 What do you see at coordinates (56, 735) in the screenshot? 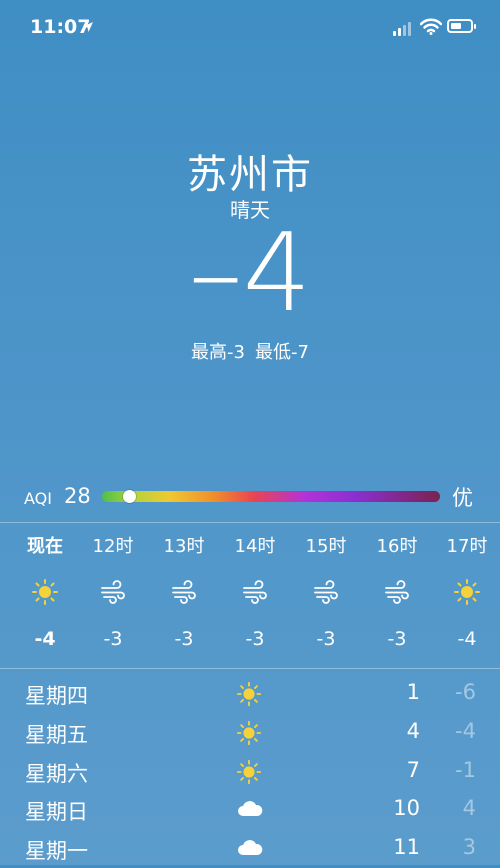
I see `day-name: 星期五` at bounding box center [56, 735].